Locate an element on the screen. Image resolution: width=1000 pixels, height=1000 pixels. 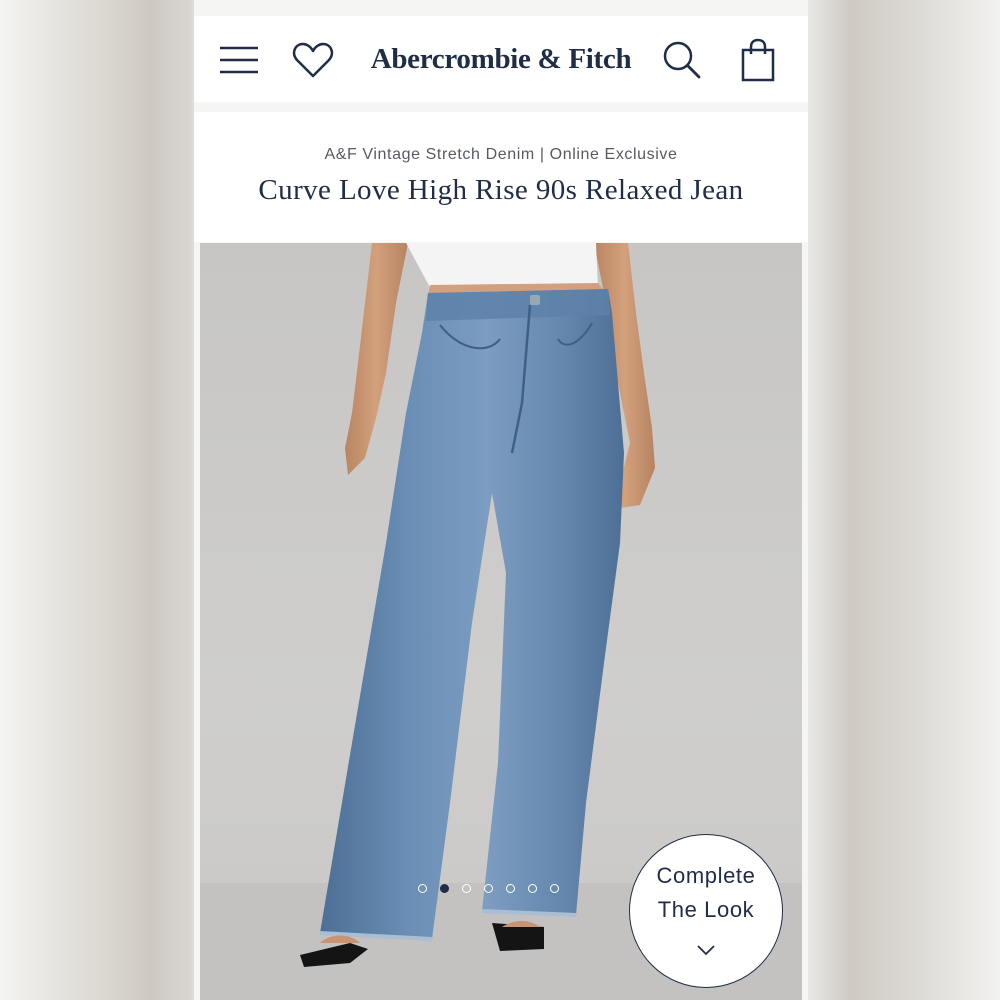
complete-the-look-label-line1: Complete is located at coordinates (706, 875).